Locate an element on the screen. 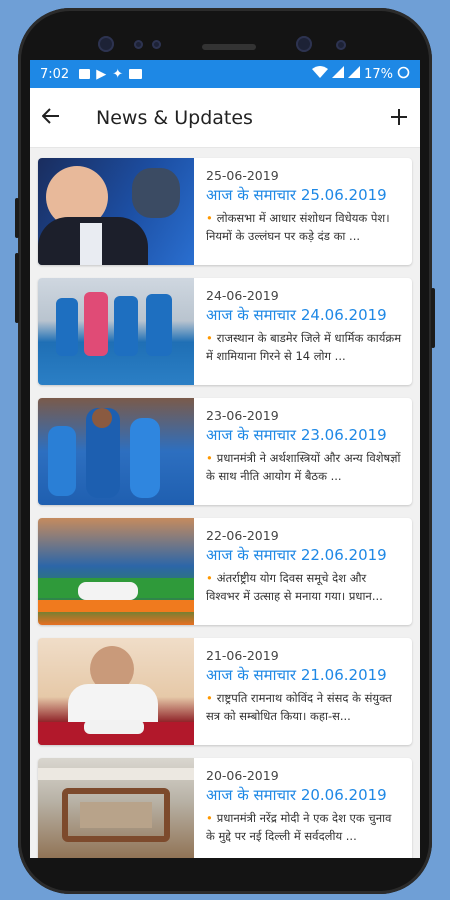  image-notification-icon is located at coordinates (85, 74).